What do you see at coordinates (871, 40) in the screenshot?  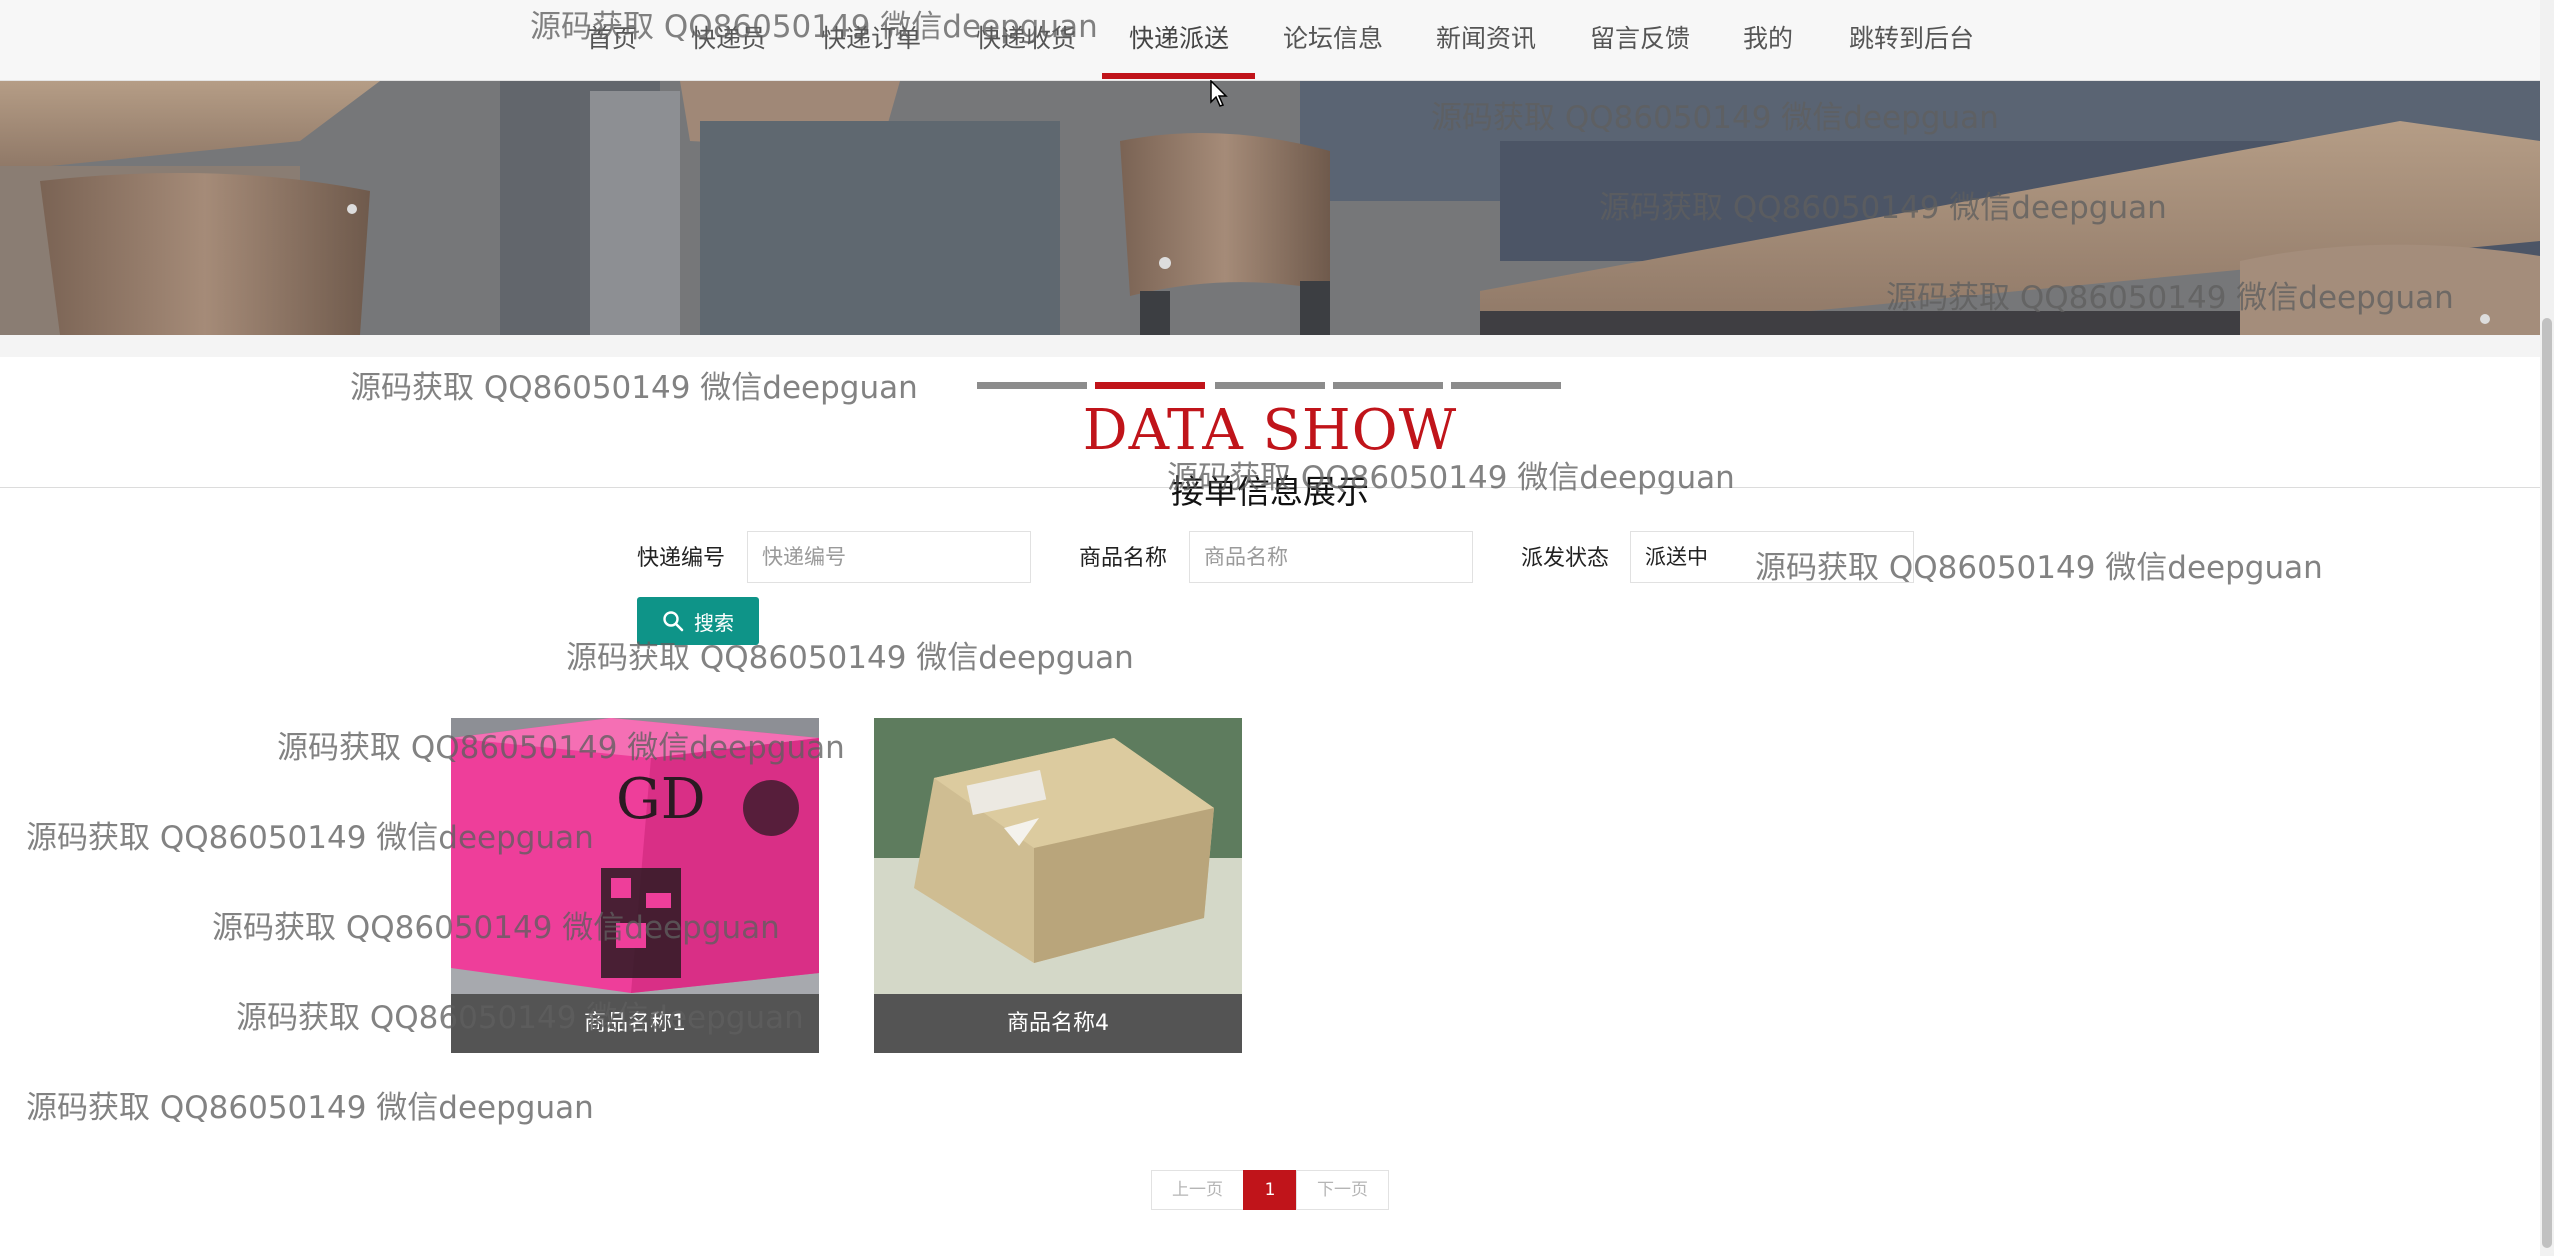 I see `nav-item-orders: 快递订单` at bounding box center [871, 40].